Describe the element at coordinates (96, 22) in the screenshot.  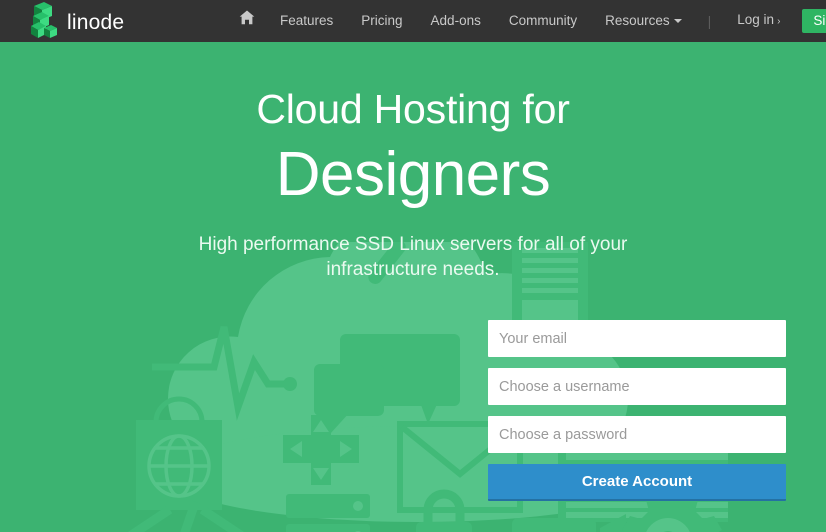
I see `brand-name: linode` at that location.